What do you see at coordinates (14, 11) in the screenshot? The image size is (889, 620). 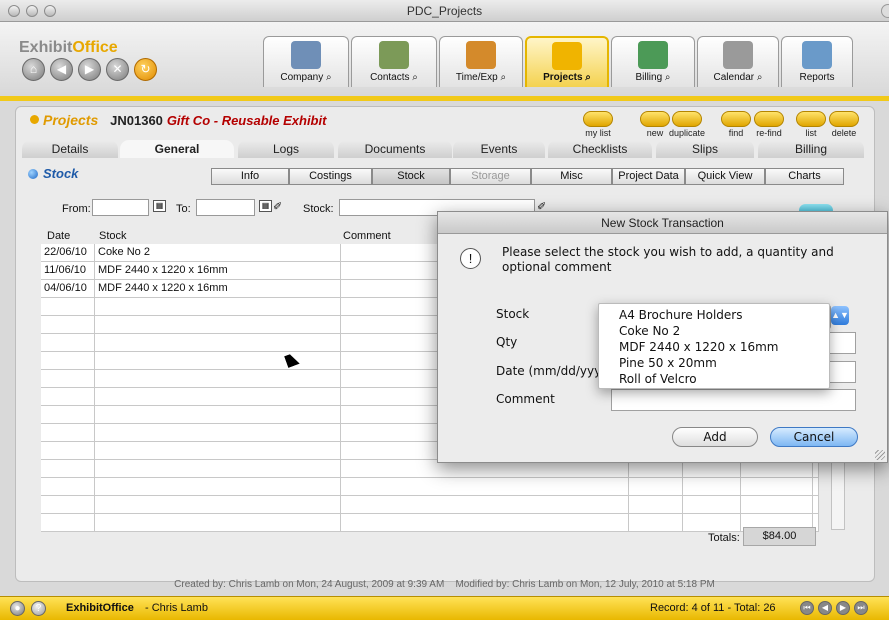 I see `close-window-icon` at bounding box center [14, 11].